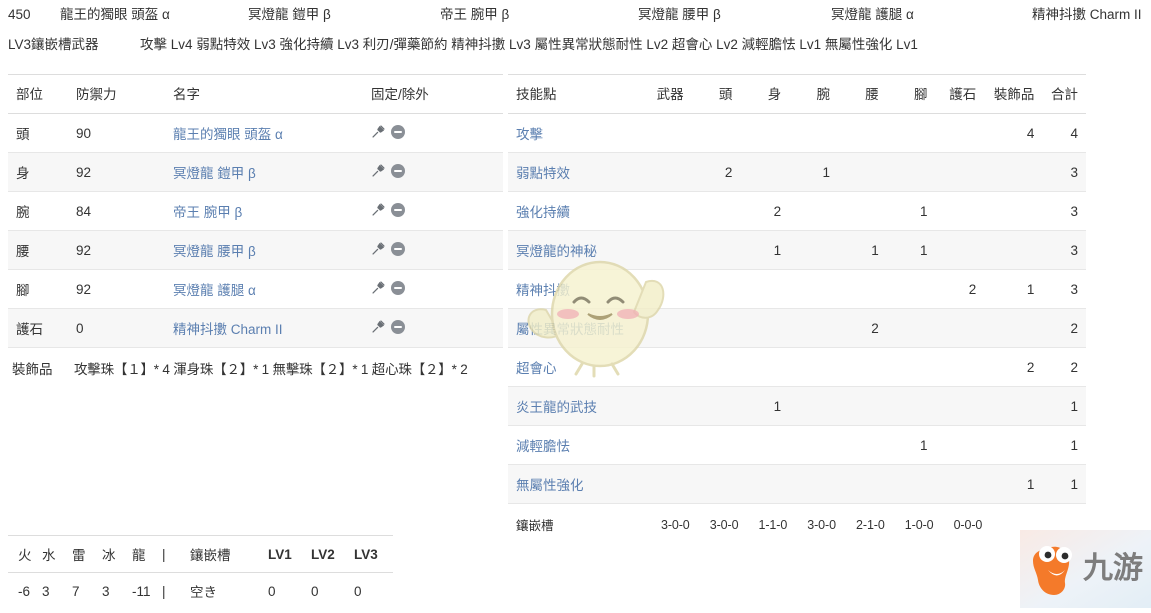  Describe the element at coordinates (39, 289) in the screenshot. I see `equip-part: 腳` at that location.